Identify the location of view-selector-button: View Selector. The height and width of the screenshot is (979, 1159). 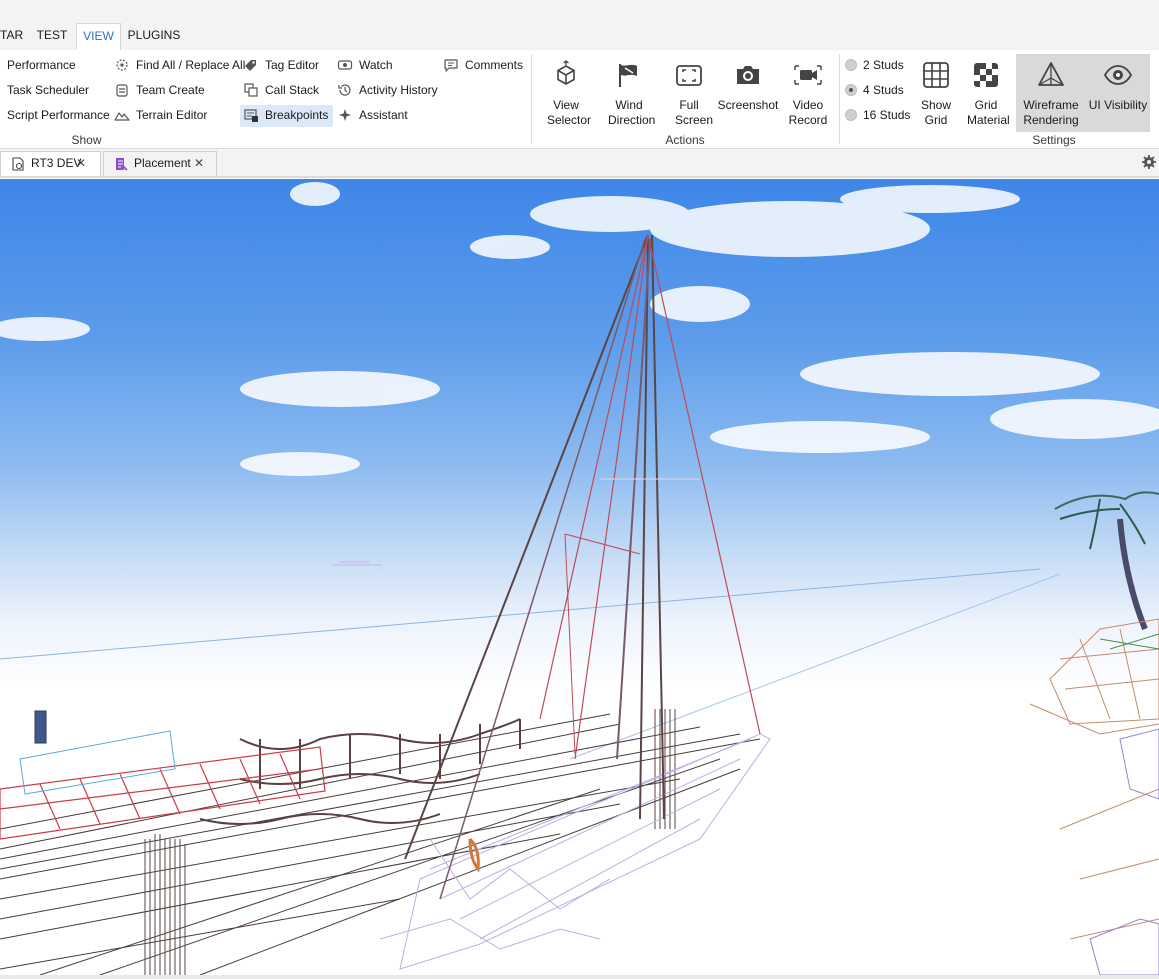
(566, 92).